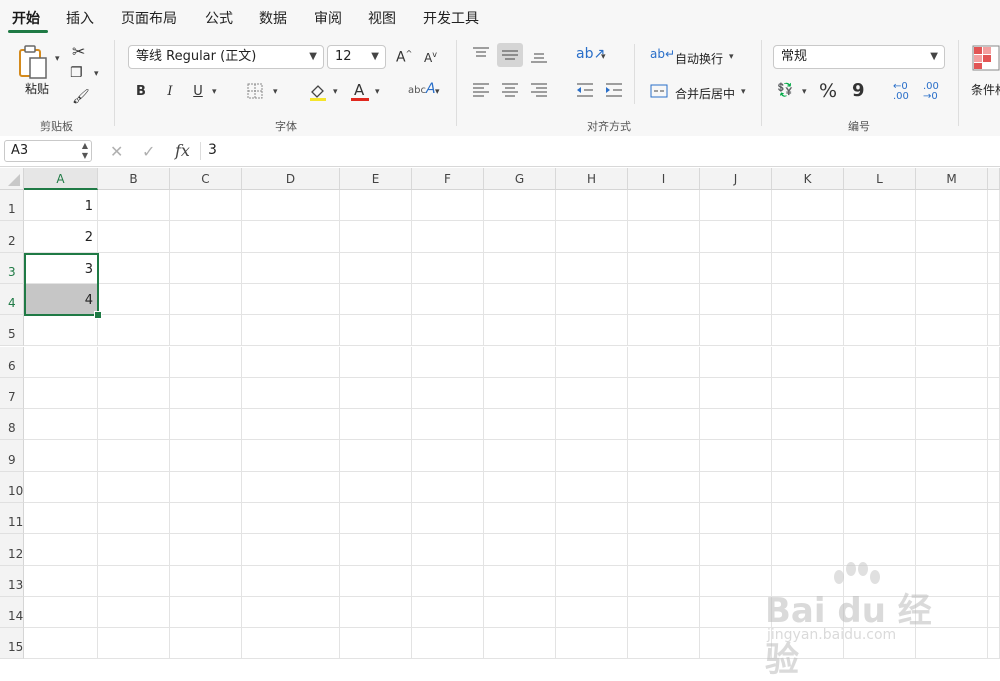 The height and width of the screenshot is (681, 1000). What do you see at coordinates (736, 644) in the screenshot?
I see `cell-j15` at bounding box center [736, 644].